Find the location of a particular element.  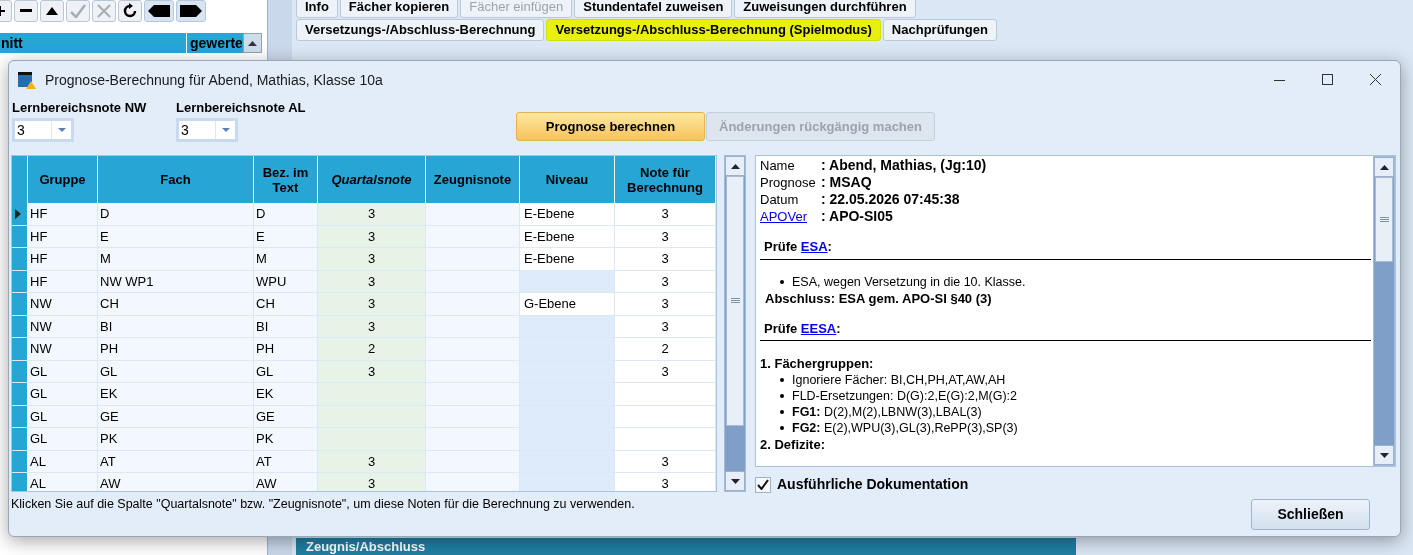

result-text: Abschluss: ESA gem. APO-SI §40 (3) is located at coordinates (878, 298).